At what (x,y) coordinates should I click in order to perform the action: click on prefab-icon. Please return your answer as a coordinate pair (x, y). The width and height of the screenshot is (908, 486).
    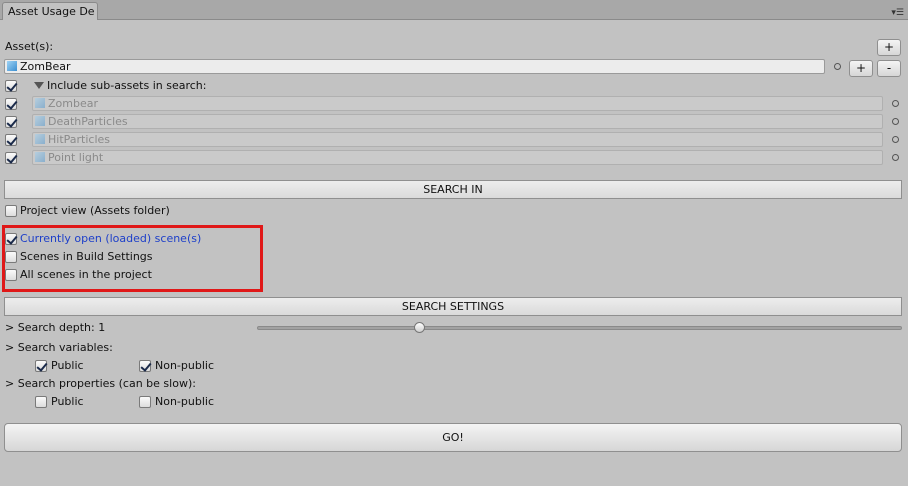
    Looking at the image, I should click on (12, 66).